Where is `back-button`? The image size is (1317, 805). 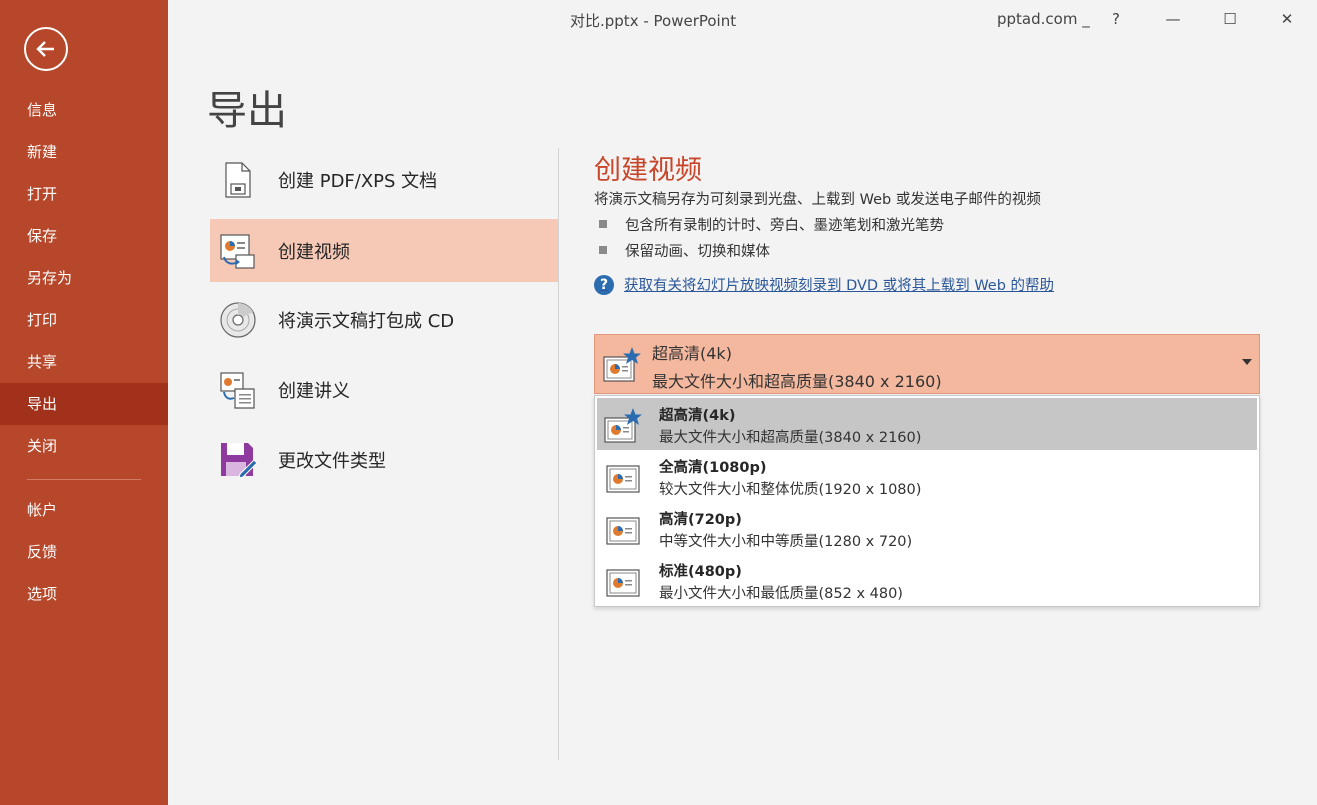 back-button is located at coordinates (46, 49).